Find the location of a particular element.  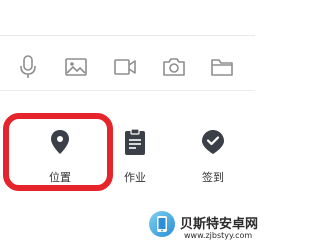

video-icon is located at coordinates (125, 67).